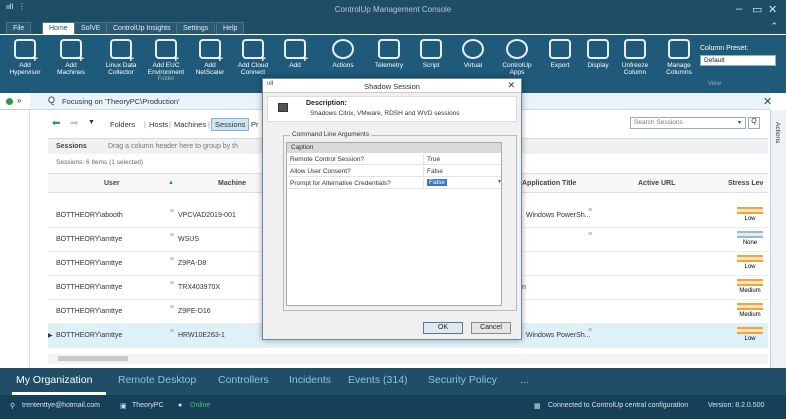  I want to click on forward-arrow-icon: ➡, so click(74, 123).